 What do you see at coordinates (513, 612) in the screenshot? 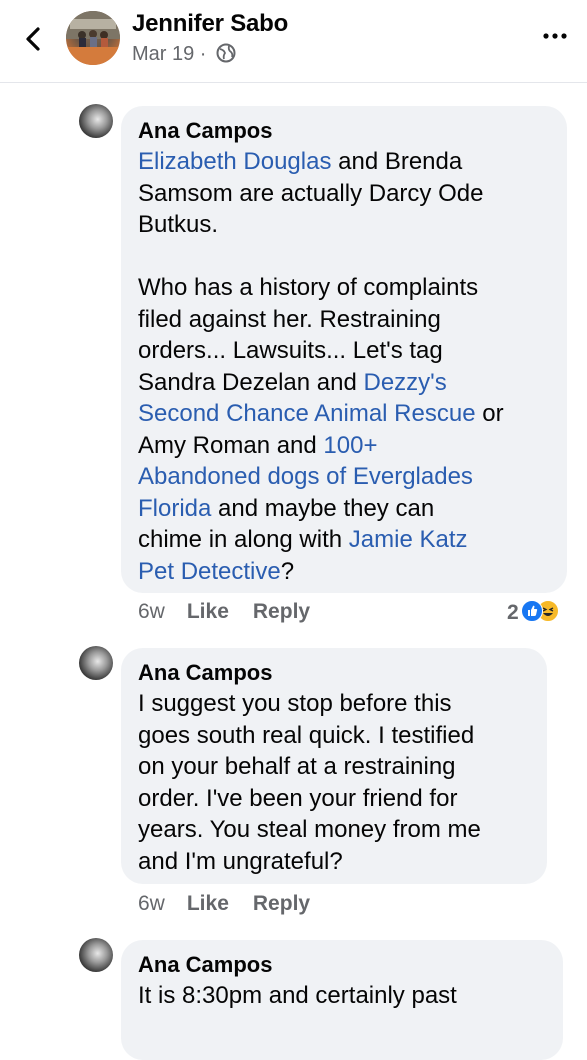
I see `reaction-count: 2` at bounding box center [513, 612].